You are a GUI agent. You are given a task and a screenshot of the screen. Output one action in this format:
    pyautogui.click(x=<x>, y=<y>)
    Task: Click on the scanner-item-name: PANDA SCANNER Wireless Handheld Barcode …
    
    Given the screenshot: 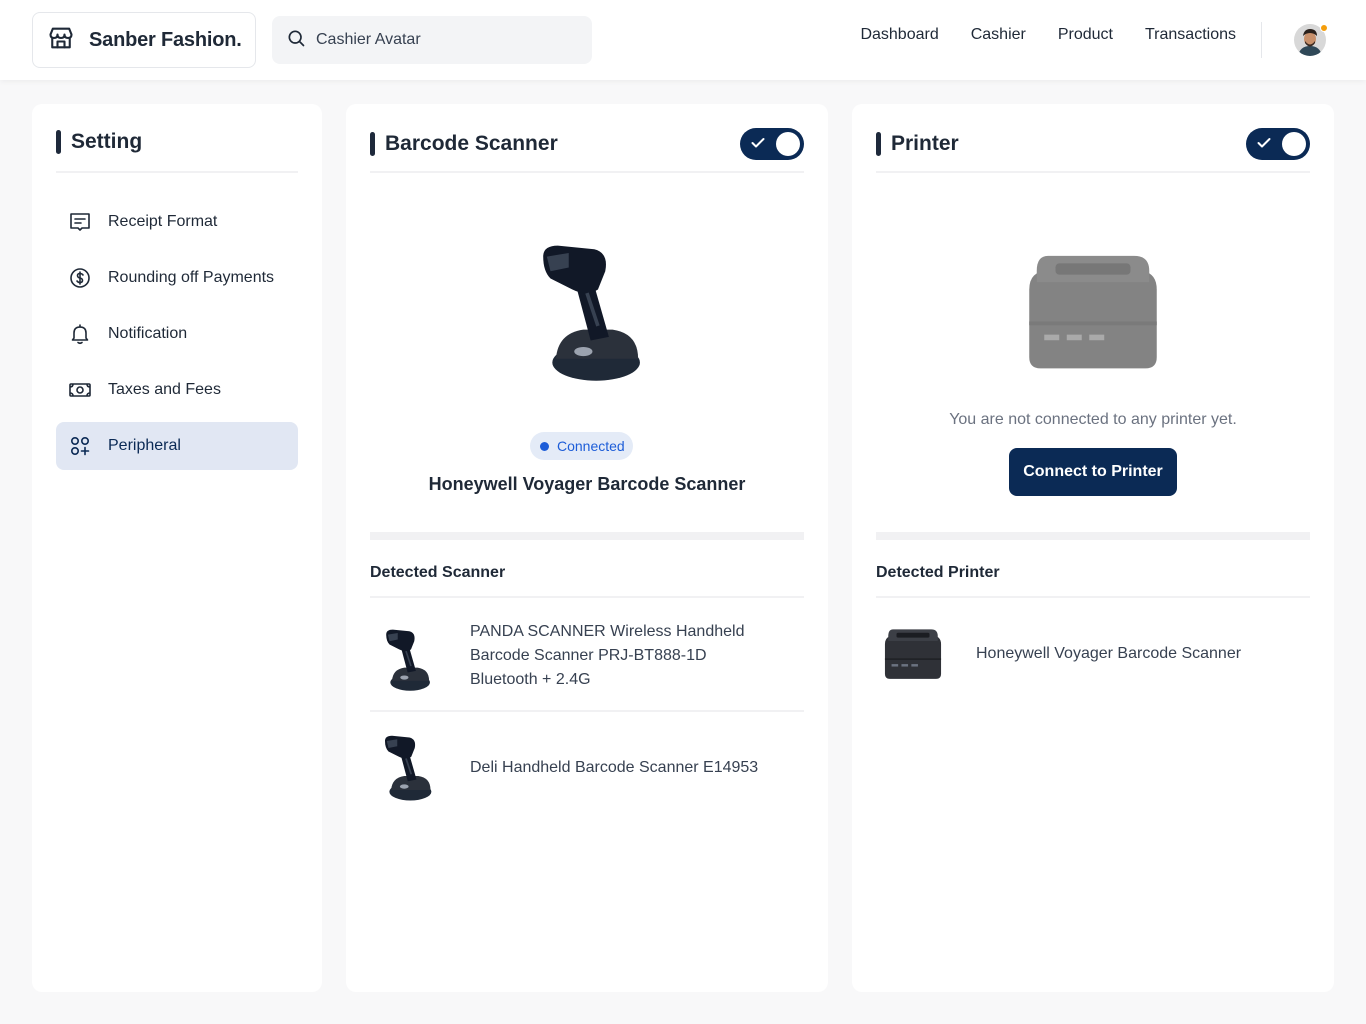 What is the action you would take?
    pyautogui.click(x=607, y=655)
    